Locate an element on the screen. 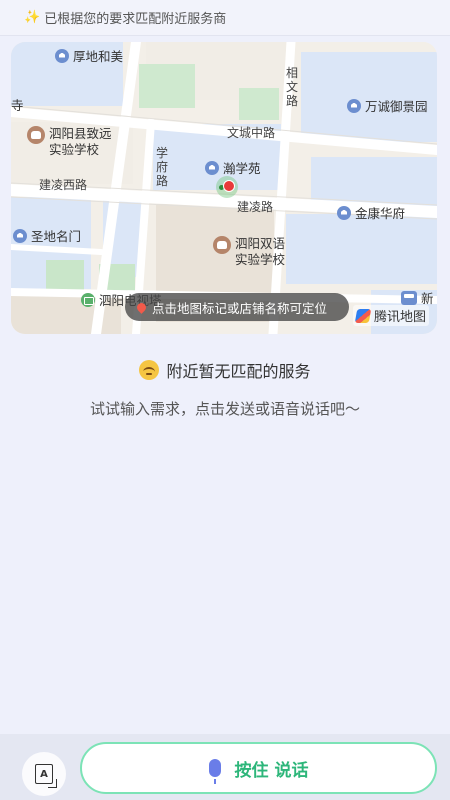 The height and width of the screenshot is (800, 450). poi-hanxueyuan: 瀚学苑 is located at coordinates (233, 167).